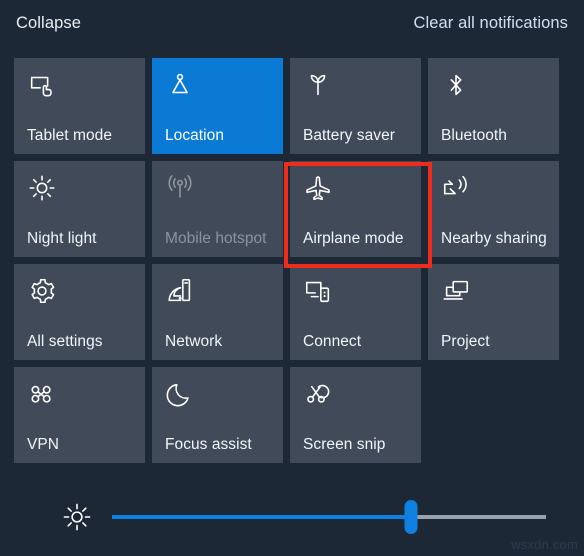  I want to click on clear-all-notifications-button: Clear all notifications, so click(490, 23).